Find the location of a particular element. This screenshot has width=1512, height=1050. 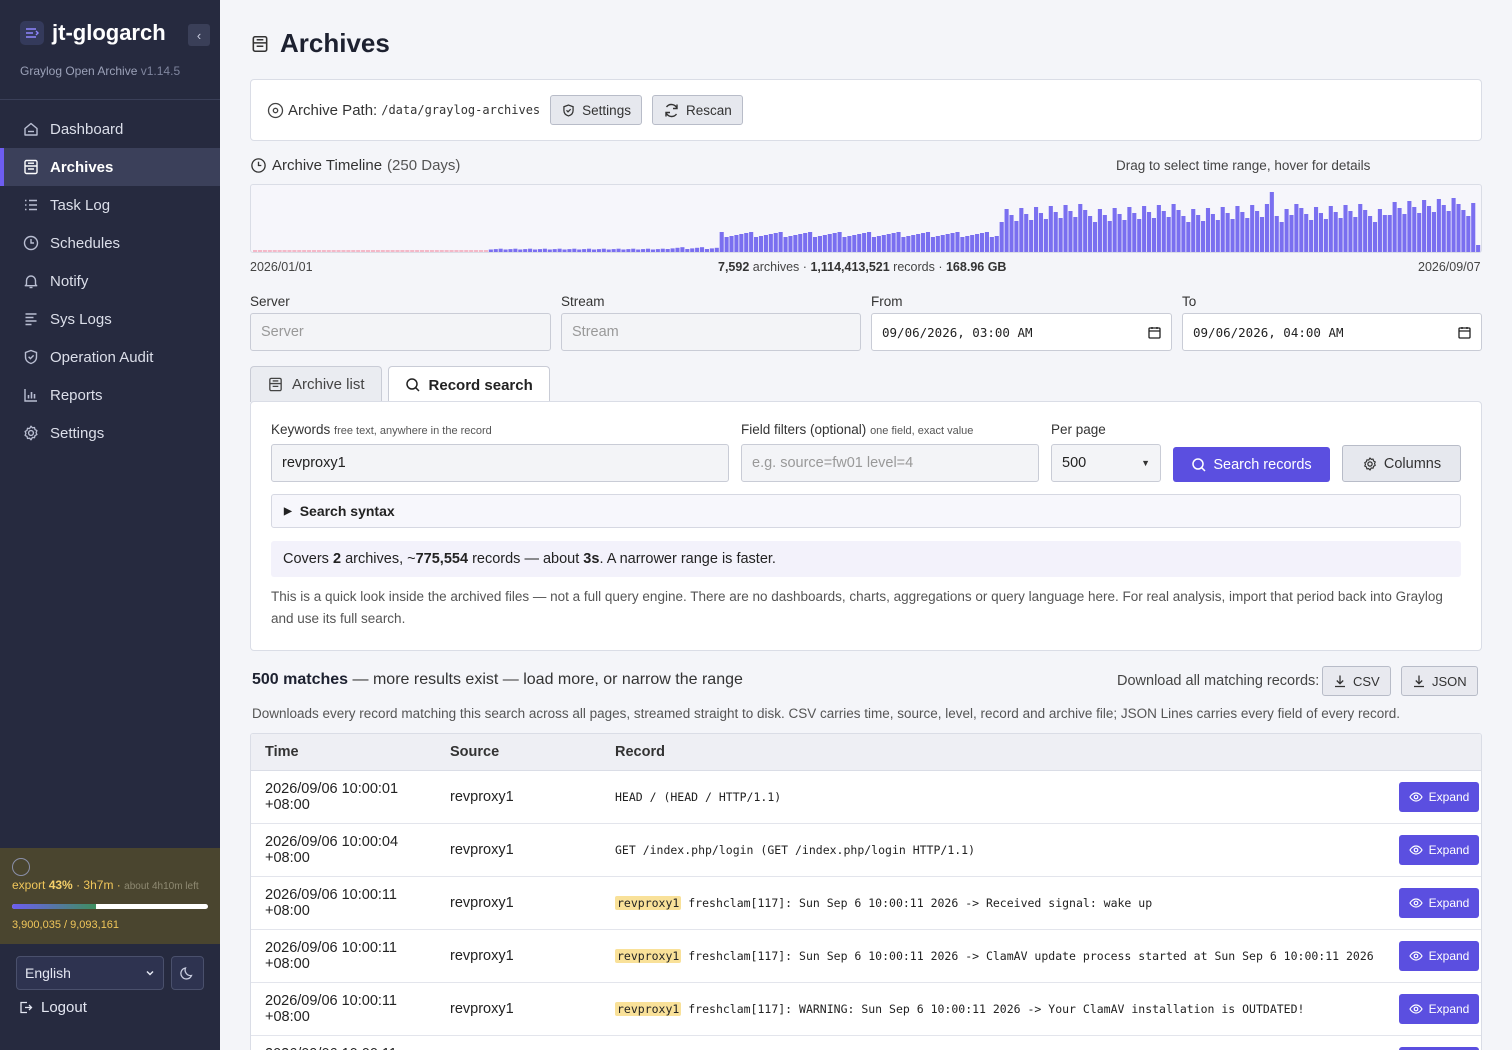

logout-link: Logout is located at coordinates (52, 1007).